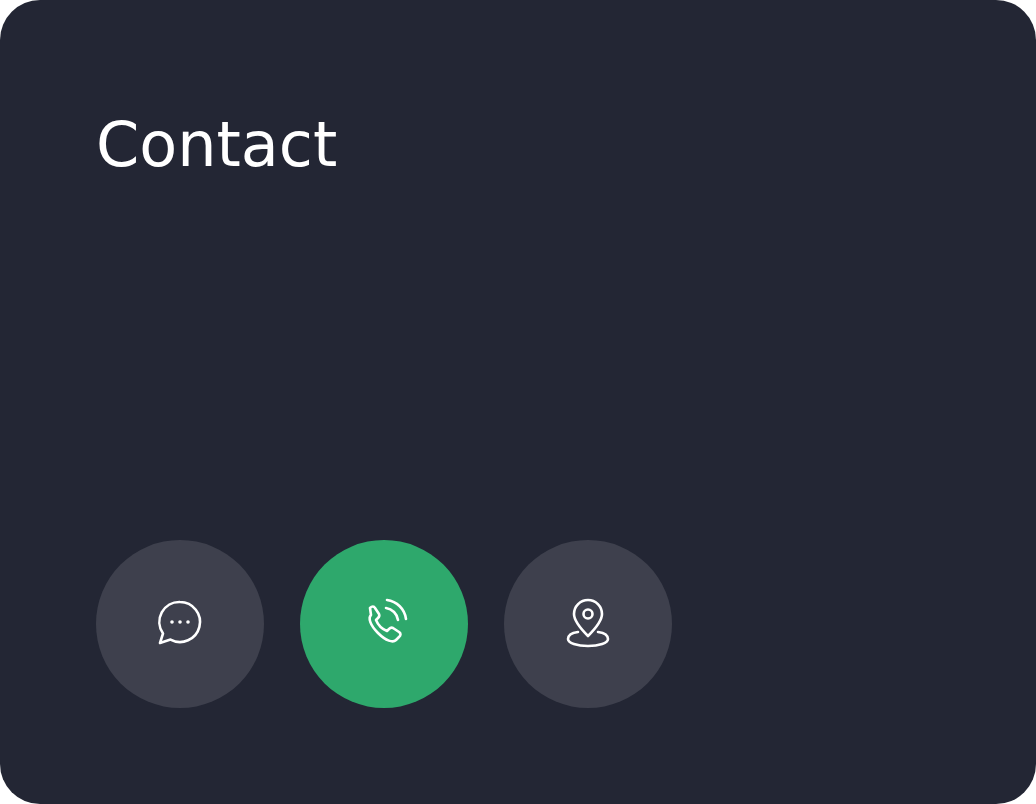  What do you see at coordinates (217, 145) in the screenshot?
I see `card-title: Contact` at bounding box center [217, 145].